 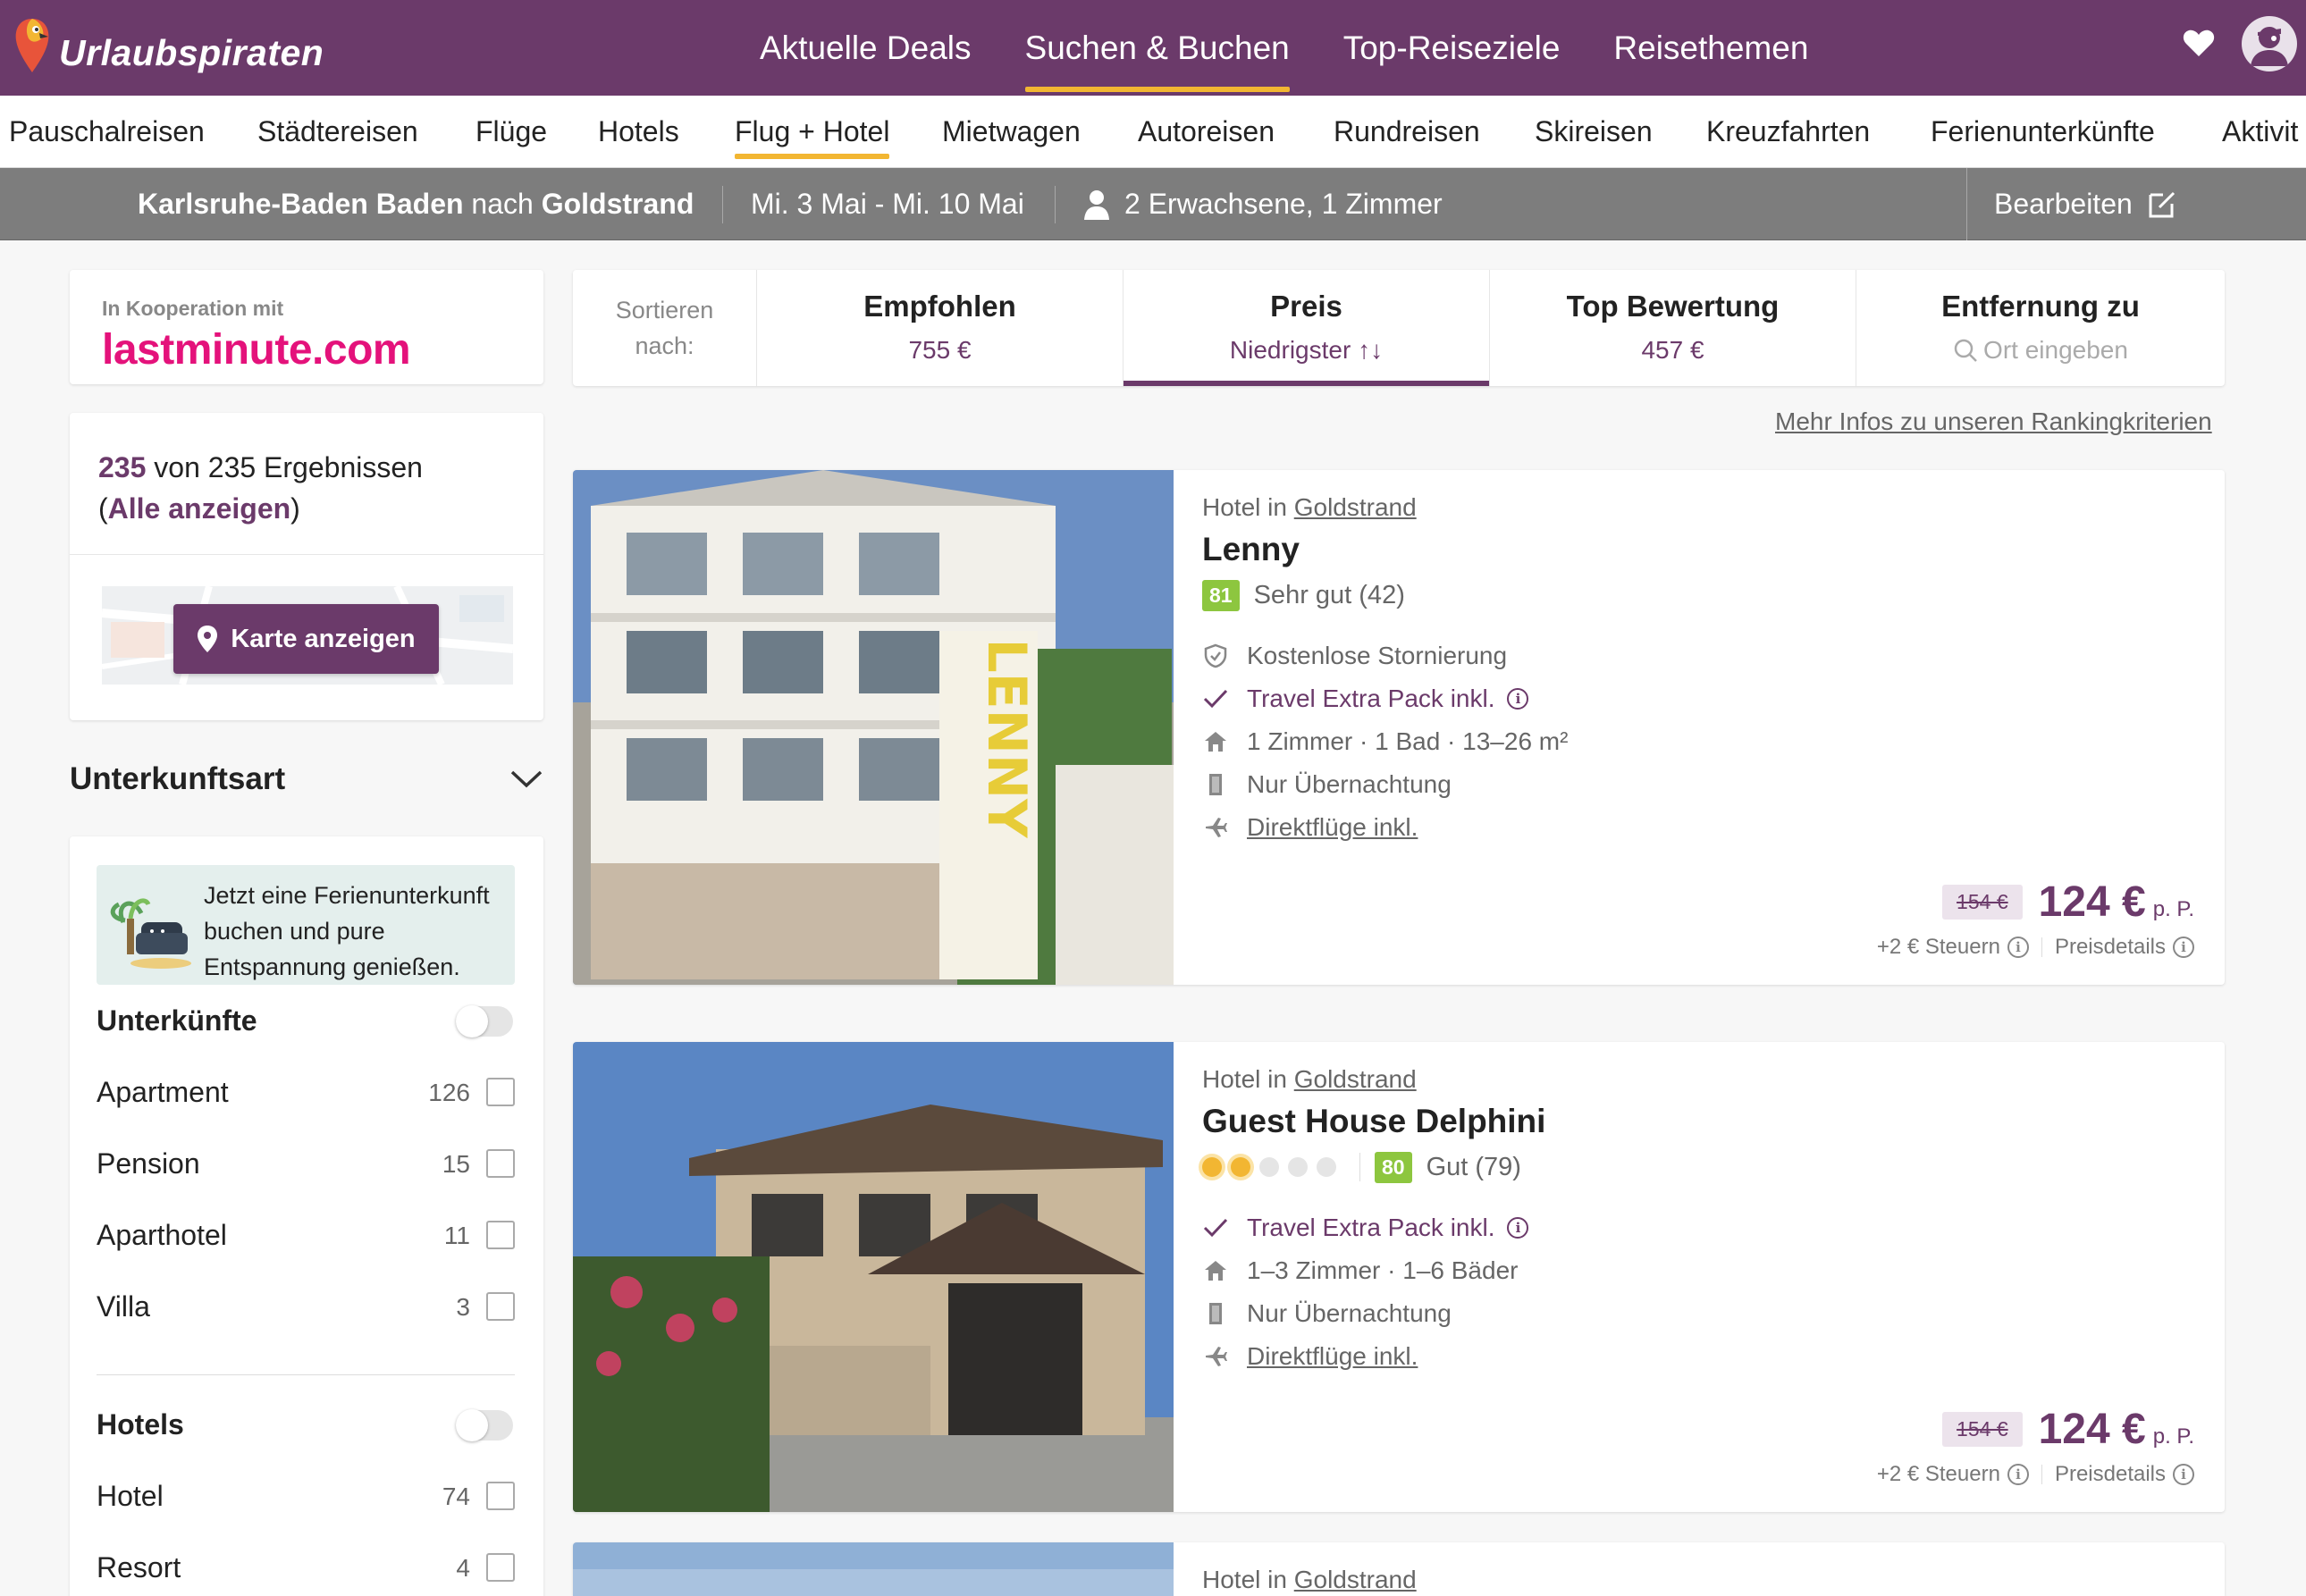 I want to click on show-all-link: Alle anzeigen, so click(x=199, y=508).